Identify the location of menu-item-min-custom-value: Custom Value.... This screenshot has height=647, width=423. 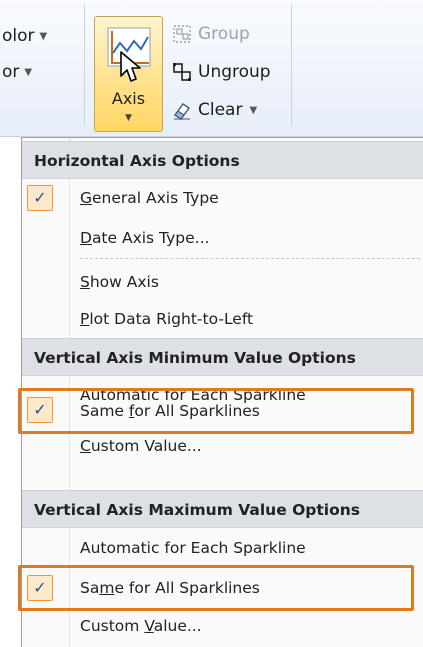
(141, 446).